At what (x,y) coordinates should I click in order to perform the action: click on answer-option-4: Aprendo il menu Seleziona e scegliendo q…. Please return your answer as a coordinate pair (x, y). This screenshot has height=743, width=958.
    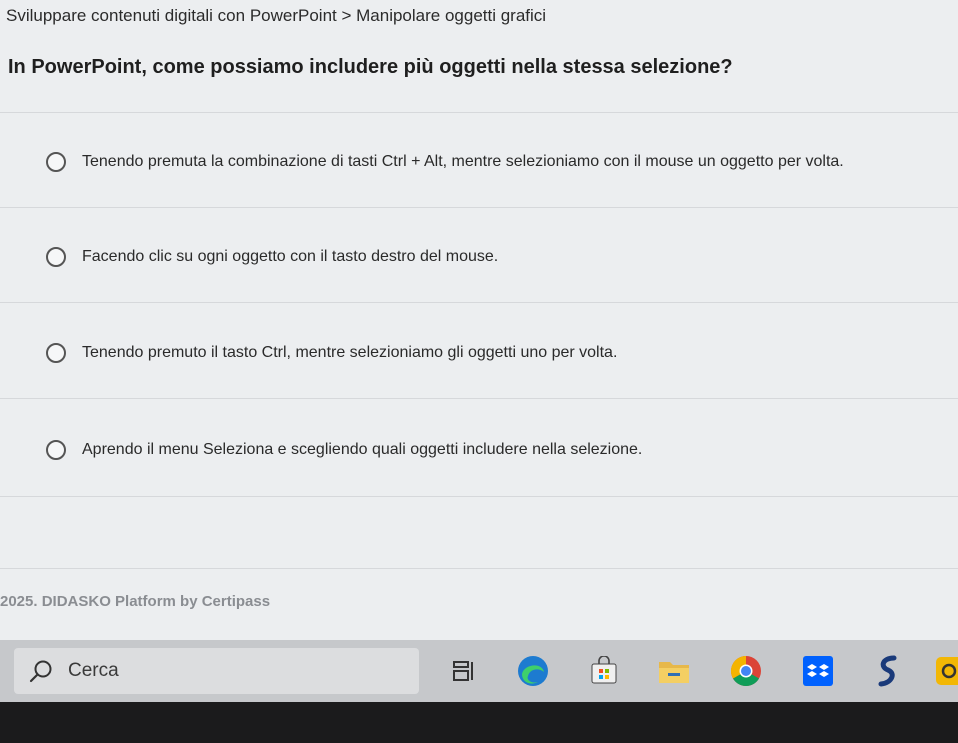
    Looking at the image, I should click on (344, 450).